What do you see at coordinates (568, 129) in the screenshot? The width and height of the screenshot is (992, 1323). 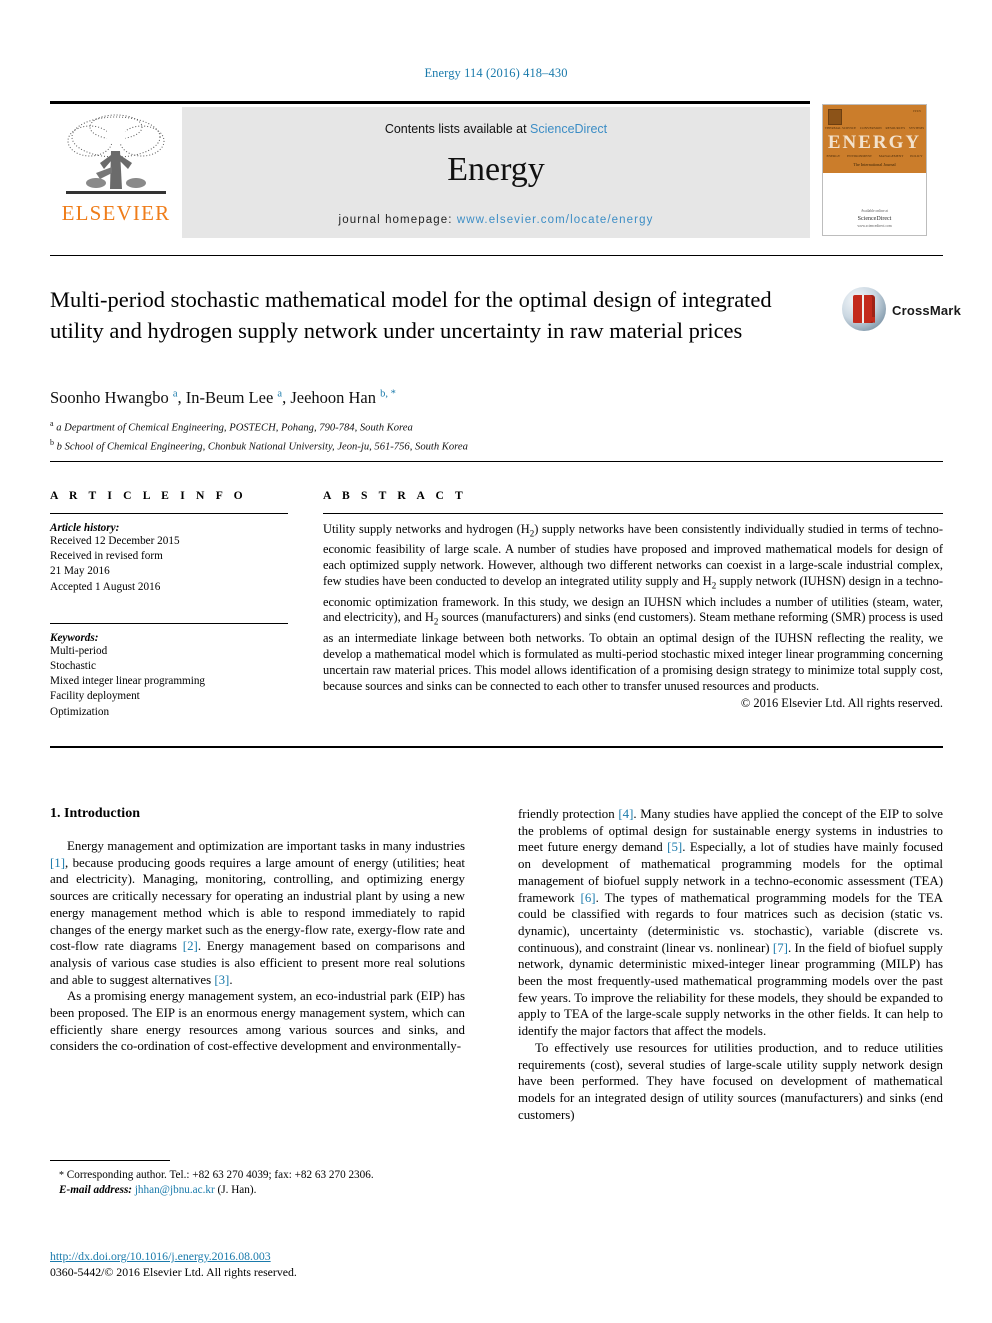 I see `sciencedirect-link: ScienceDirect` at bounding box center [568, 129].